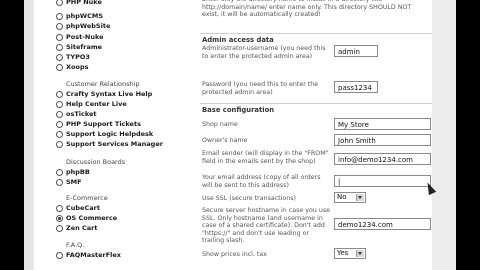 The image size is (480, 270). What do you see at coordinates (78, 57) in the screenshot?
I see `sidebar-item-label: TYPO3` at bounding box center [78, 57].